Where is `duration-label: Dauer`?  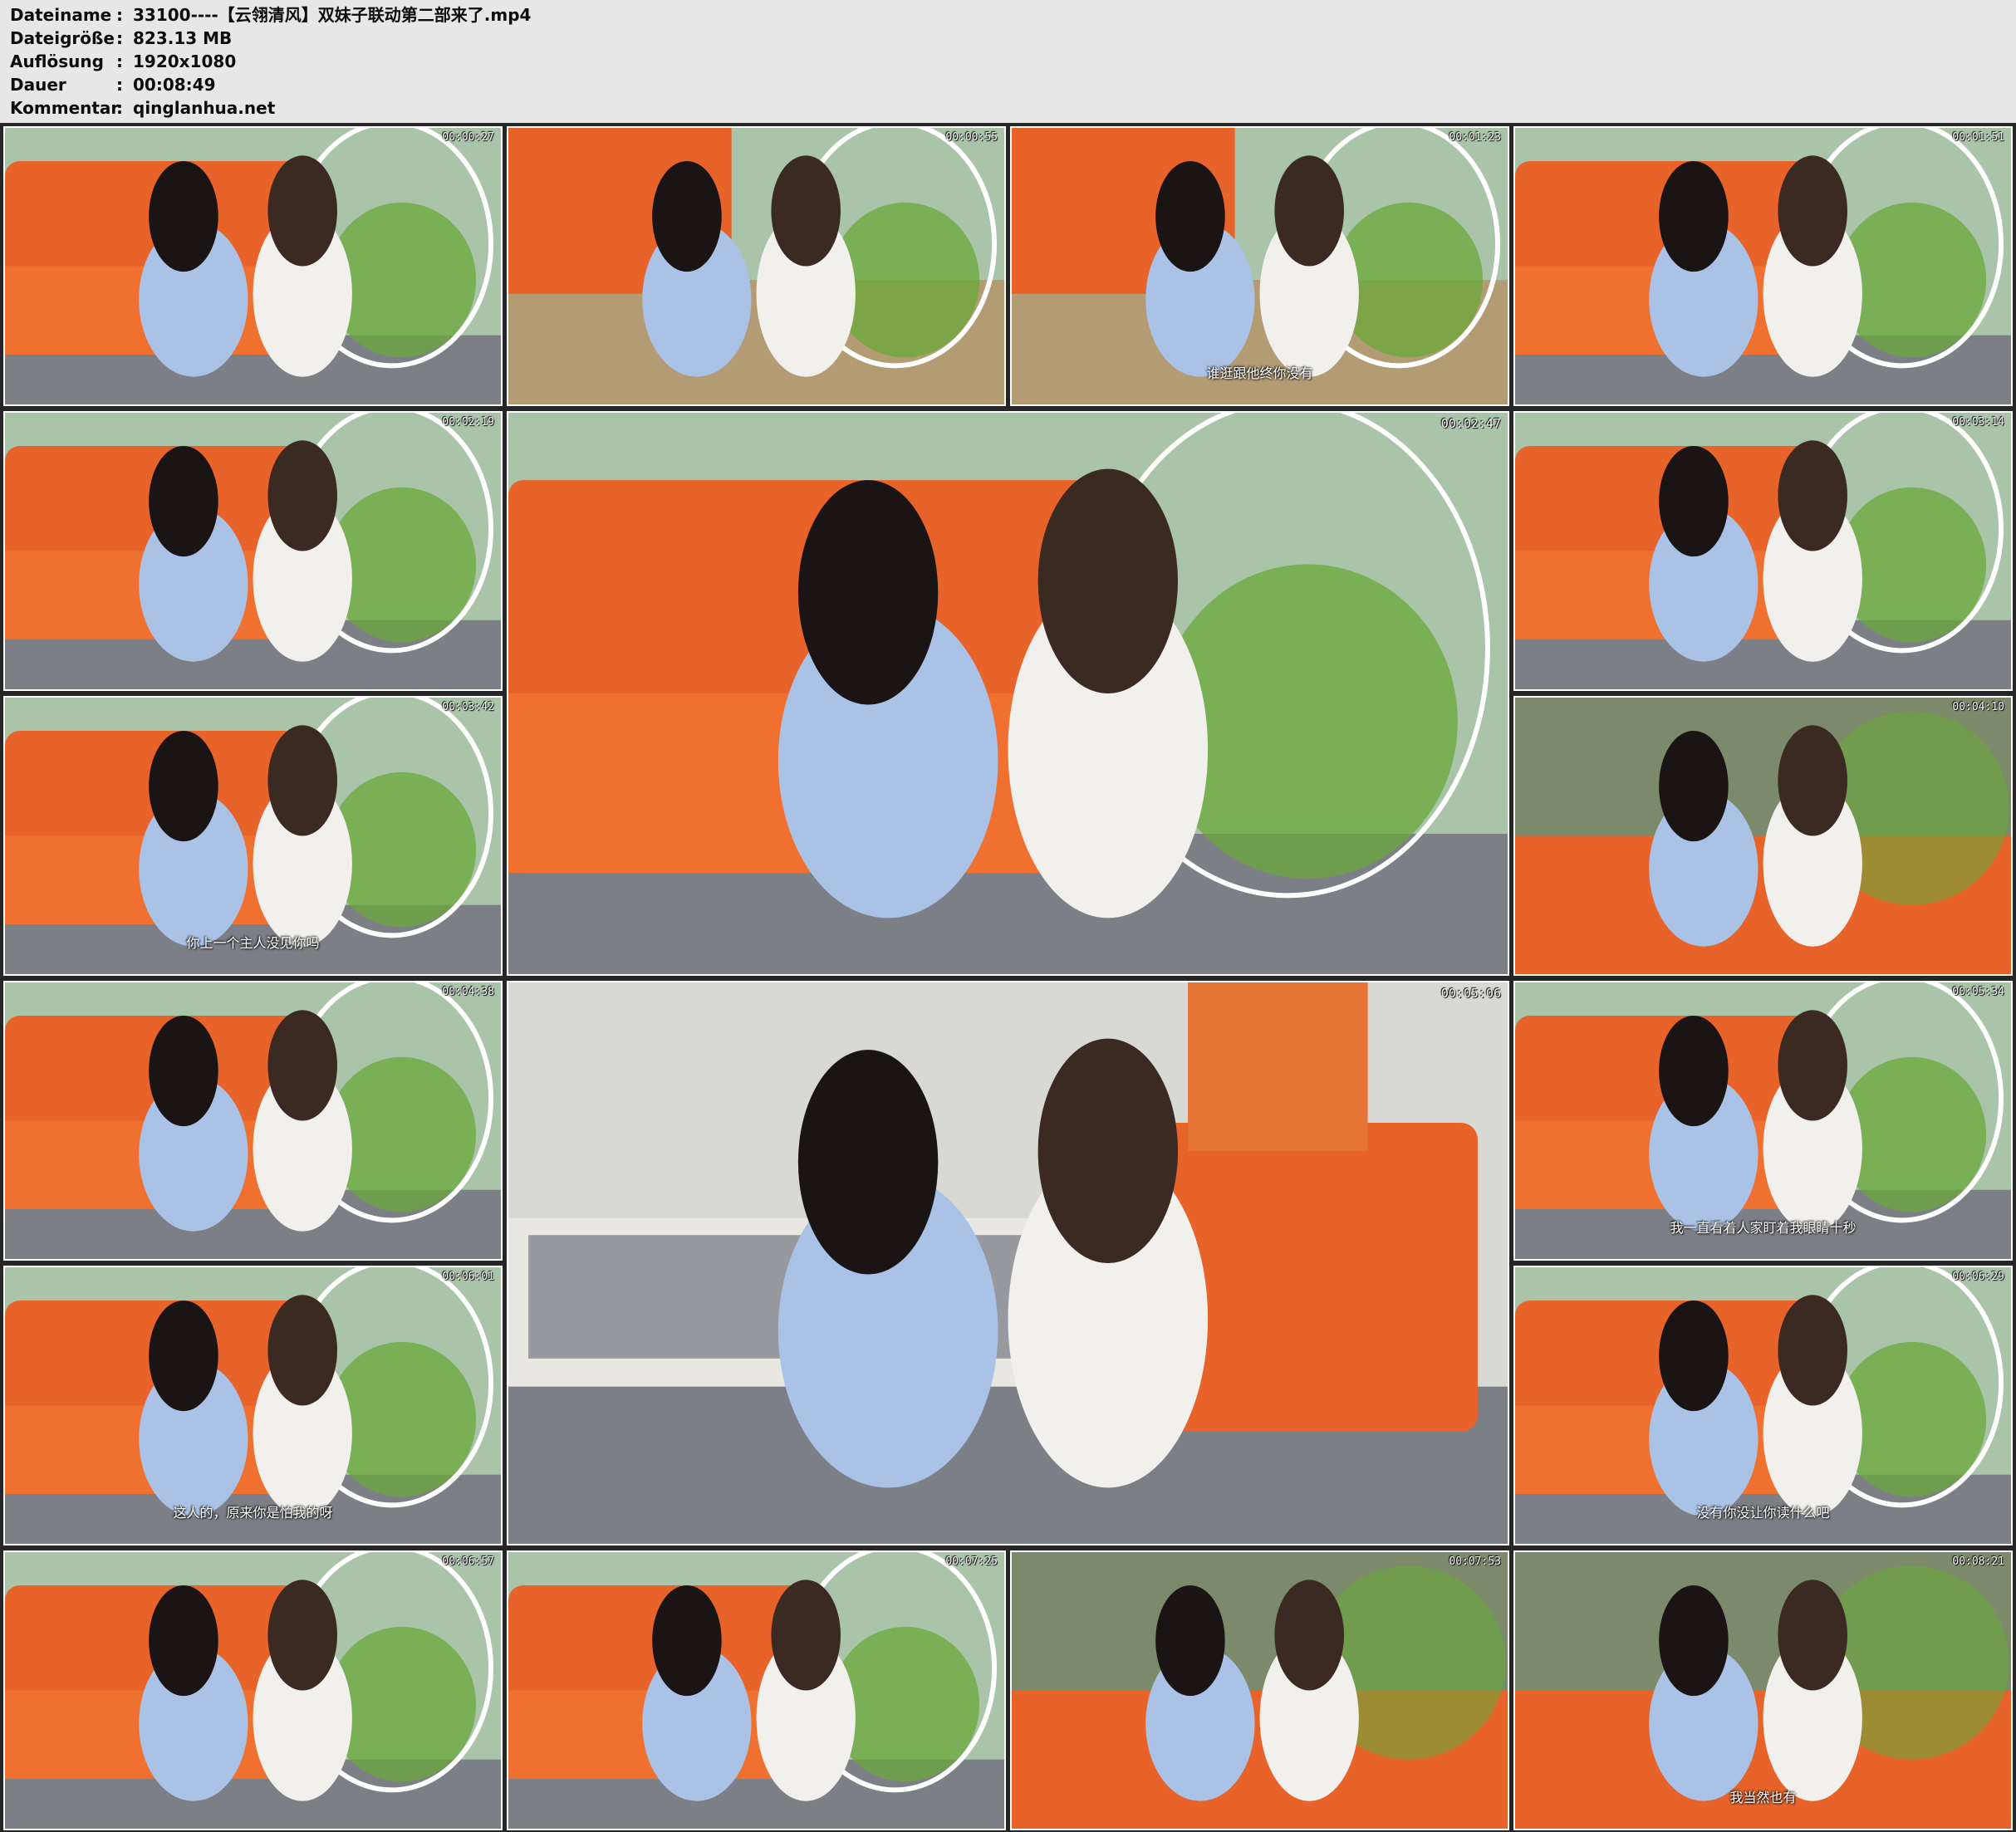
duration-label: Dauer is located at coordinates (38, 85).